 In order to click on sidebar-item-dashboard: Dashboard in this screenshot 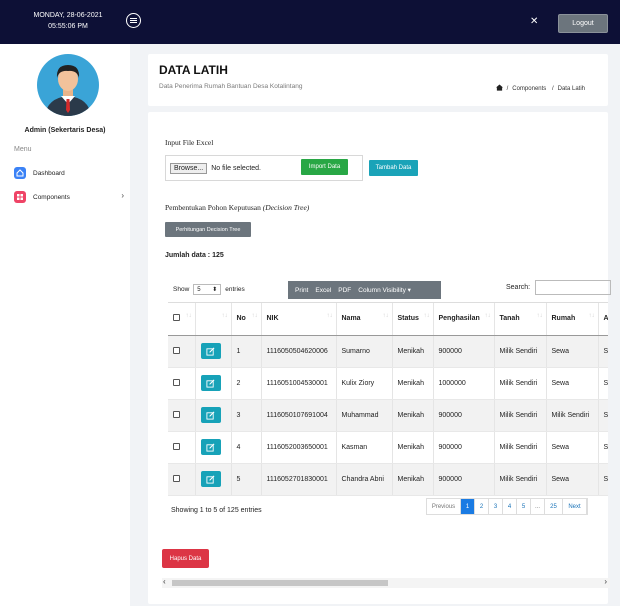, I will do `click(72, 173)`.